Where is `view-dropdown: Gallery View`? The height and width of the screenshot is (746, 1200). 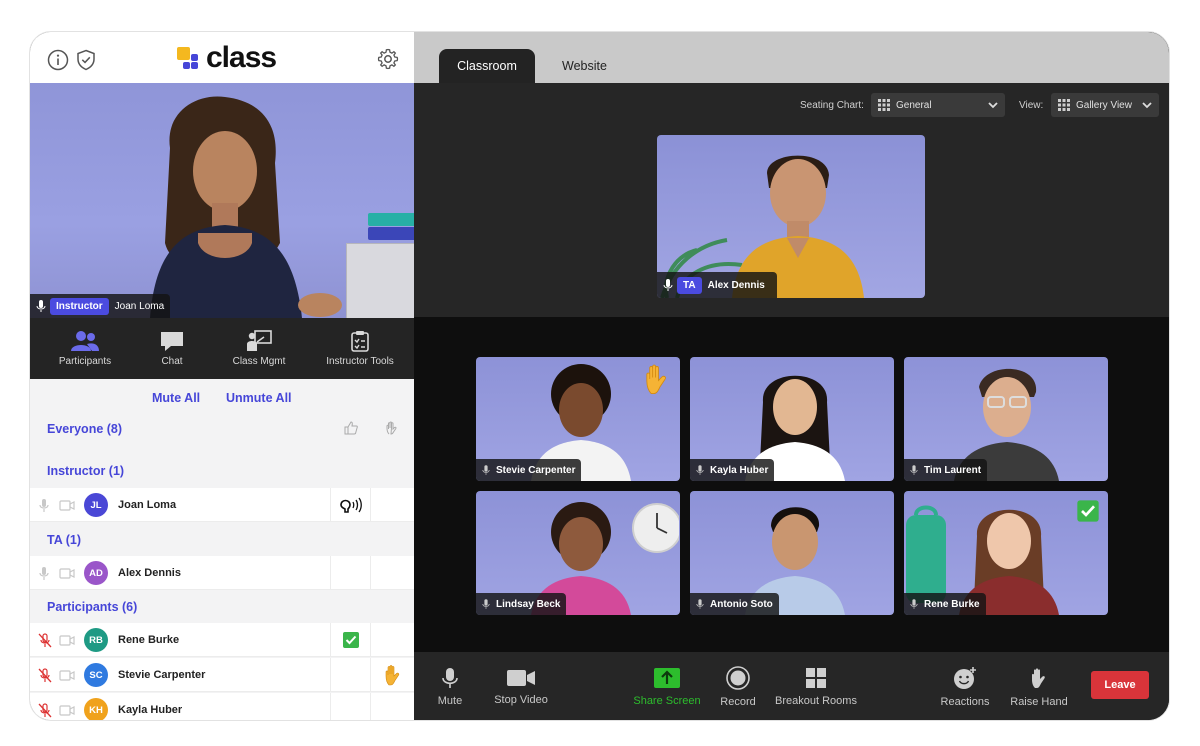
view-dropdown: Gallery View is located at coordinates (1105, 105).